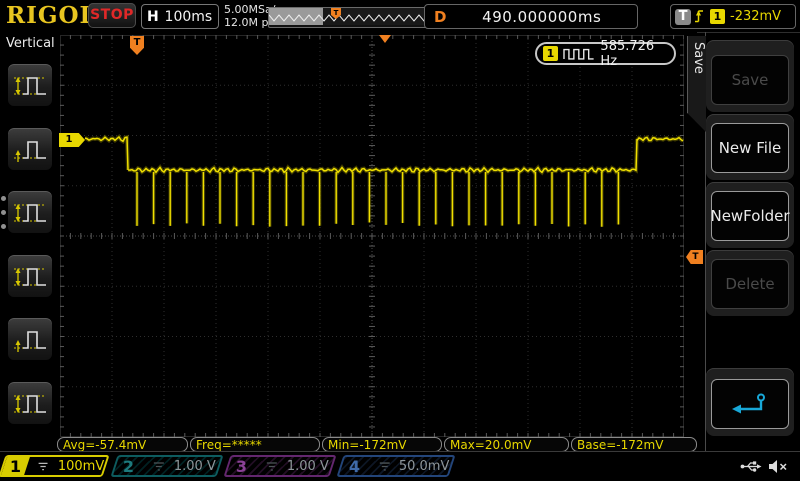 This screenshot has width=800, height=481. What do you see at coordinates (384, 180) in the screenshot?
I see `channel1-waveform` at bounding box center [384, 180].